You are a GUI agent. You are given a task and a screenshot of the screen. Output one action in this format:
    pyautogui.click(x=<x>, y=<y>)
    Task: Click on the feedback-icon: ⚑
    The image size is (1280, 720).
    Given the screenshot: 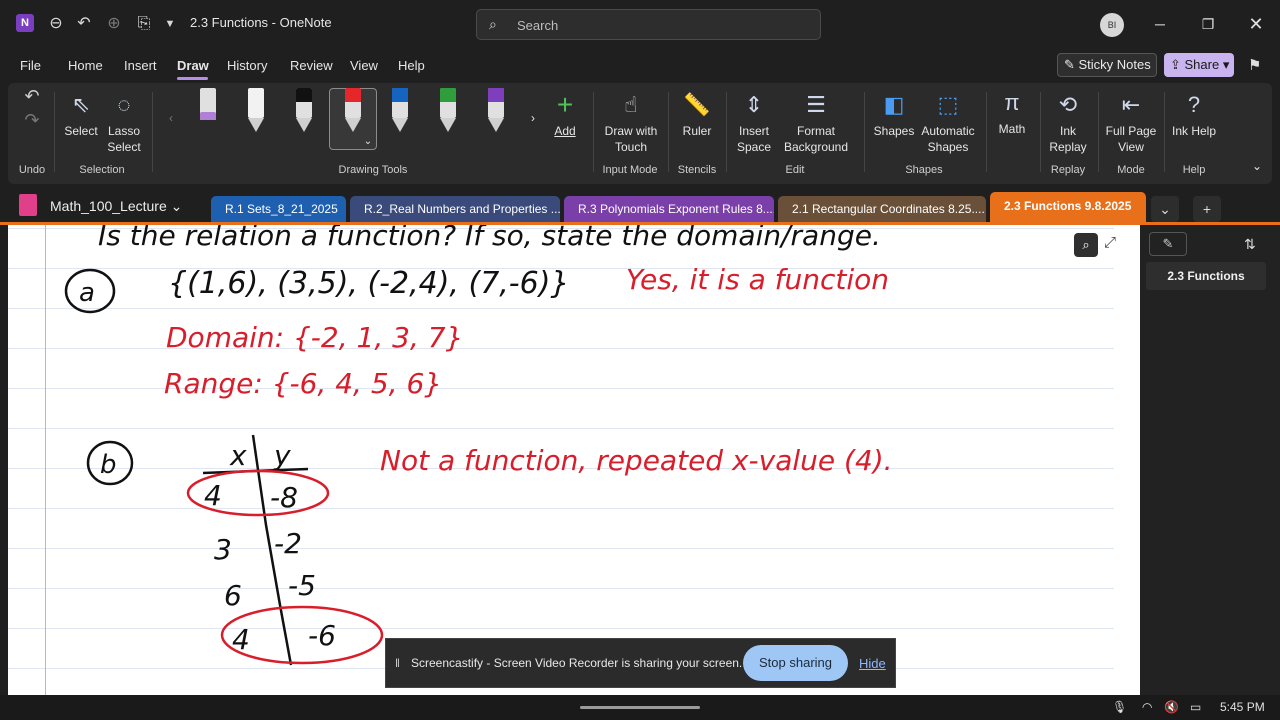 What is the action you would take?
    pyautogui.click(x=1254, y=65)
    